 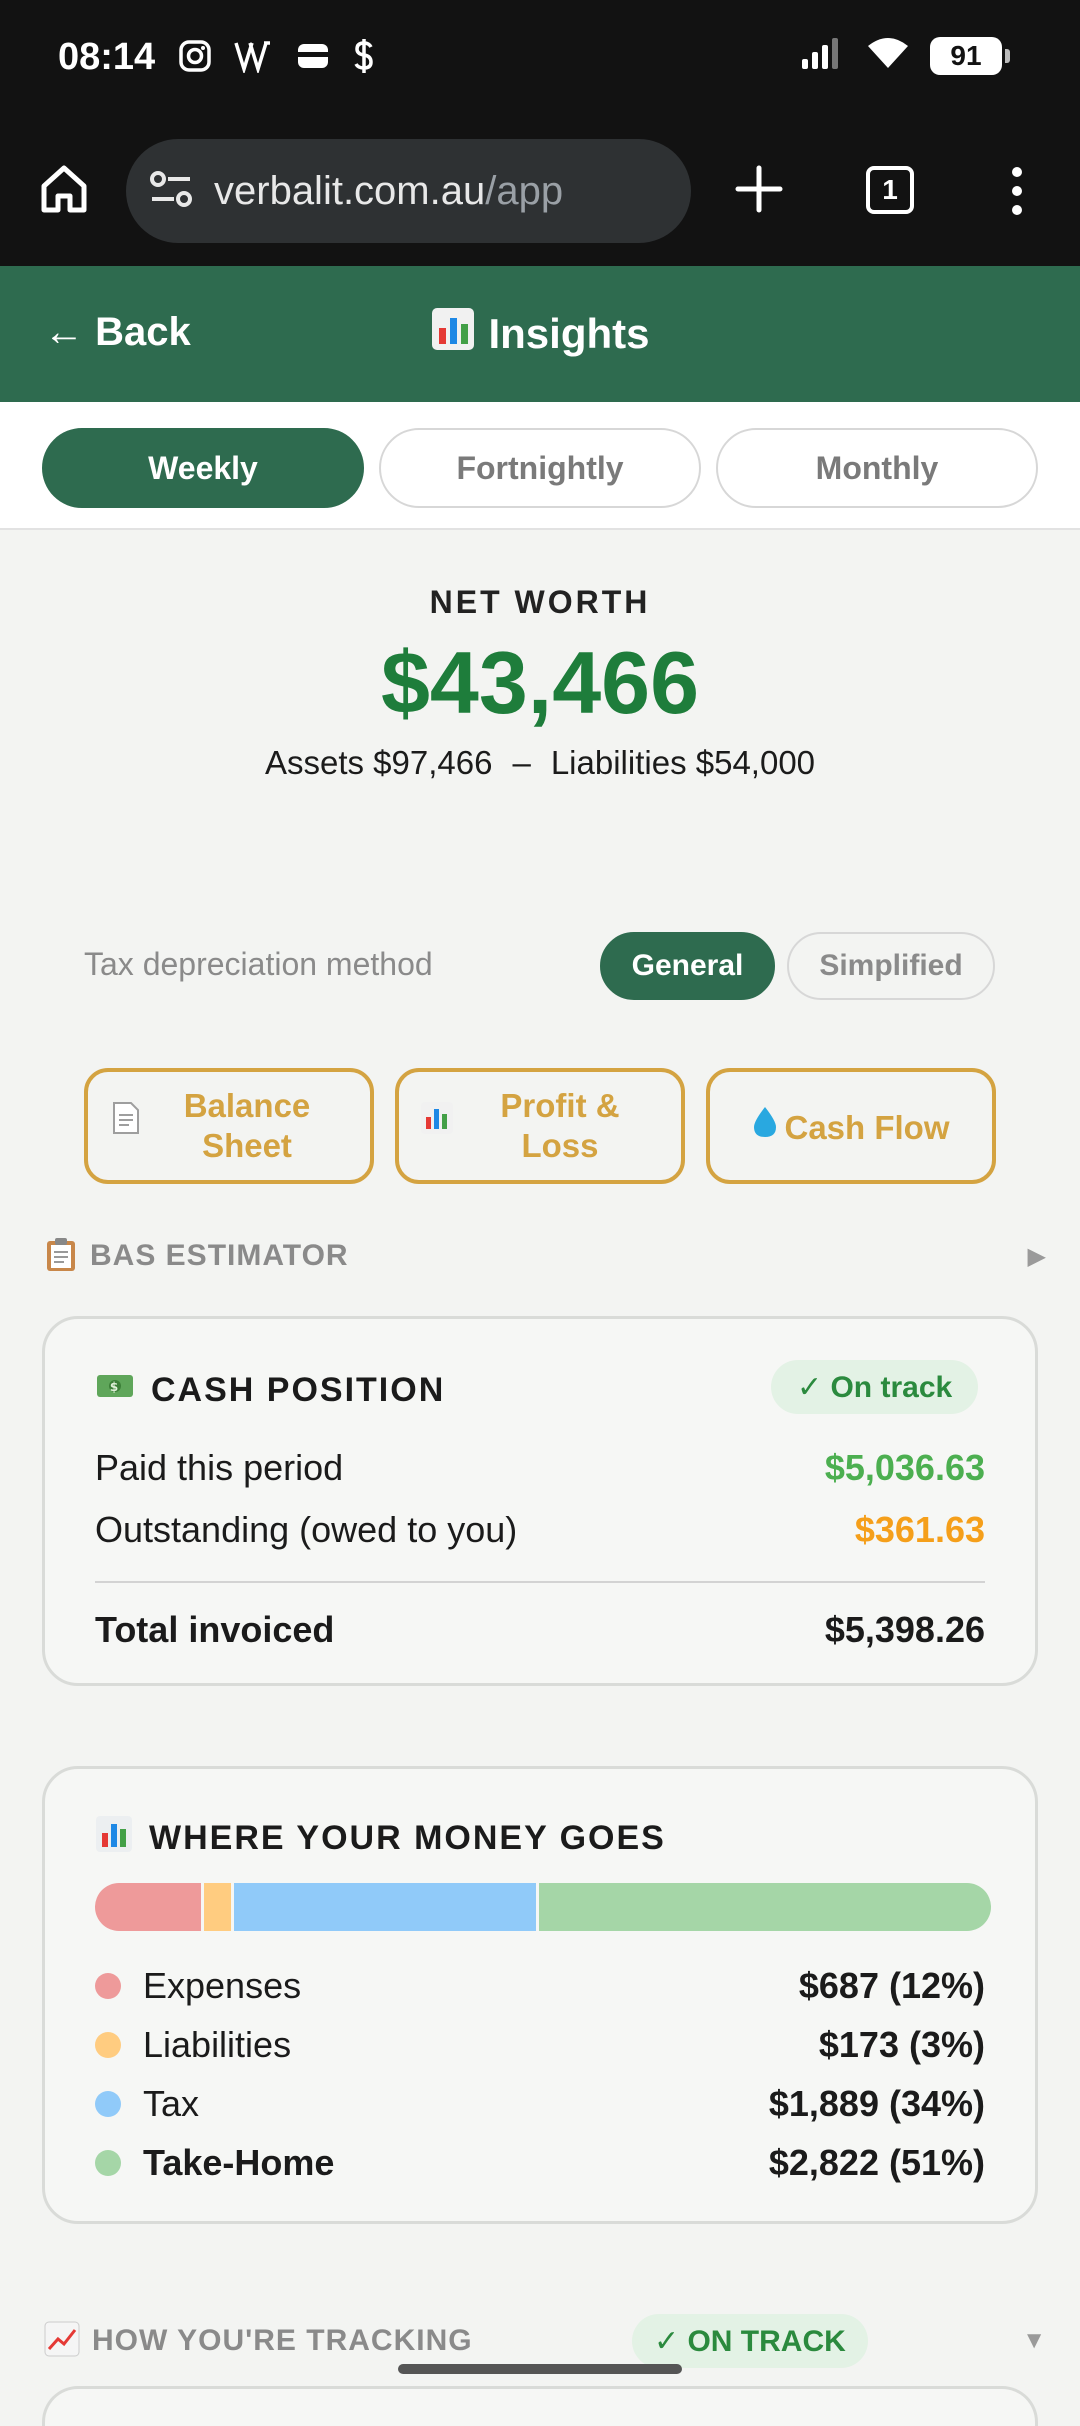 What do you see at coordinates (383, 1907) in the screenshot?
I see `money-bar-segment-tax` at bounding box center [383, 1907].